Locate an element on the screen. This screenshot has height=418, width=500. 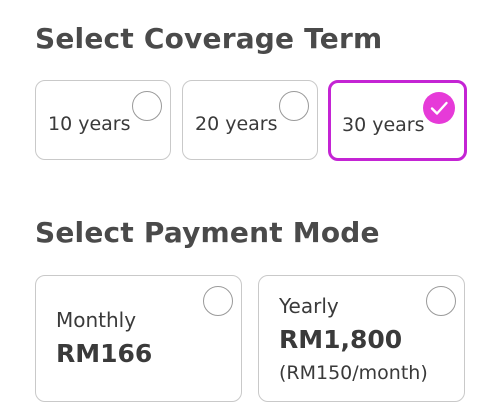
coverage-option-label: 20 years is located at coordinates (236, 124).